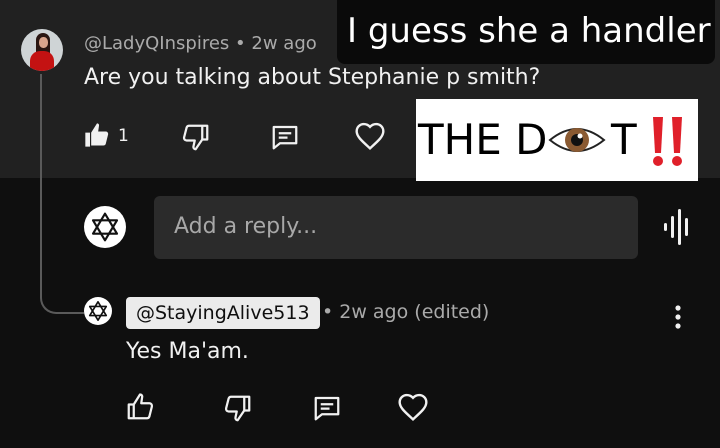  Describe the element at coordinates (667, 141) in the screenshot. I see `double-exclamation-icon` at that location.